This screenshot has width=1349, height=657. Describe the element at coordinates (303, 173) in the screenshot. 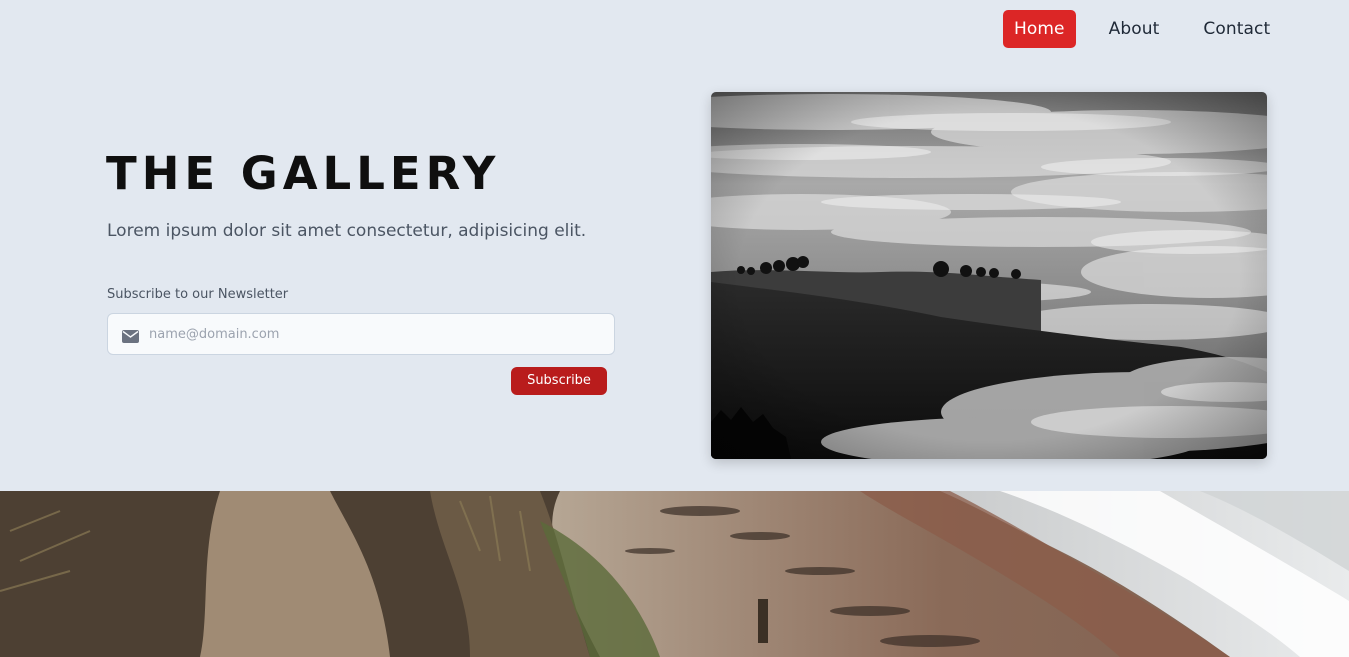

I see `page-title: THE GALLERY` at that location.